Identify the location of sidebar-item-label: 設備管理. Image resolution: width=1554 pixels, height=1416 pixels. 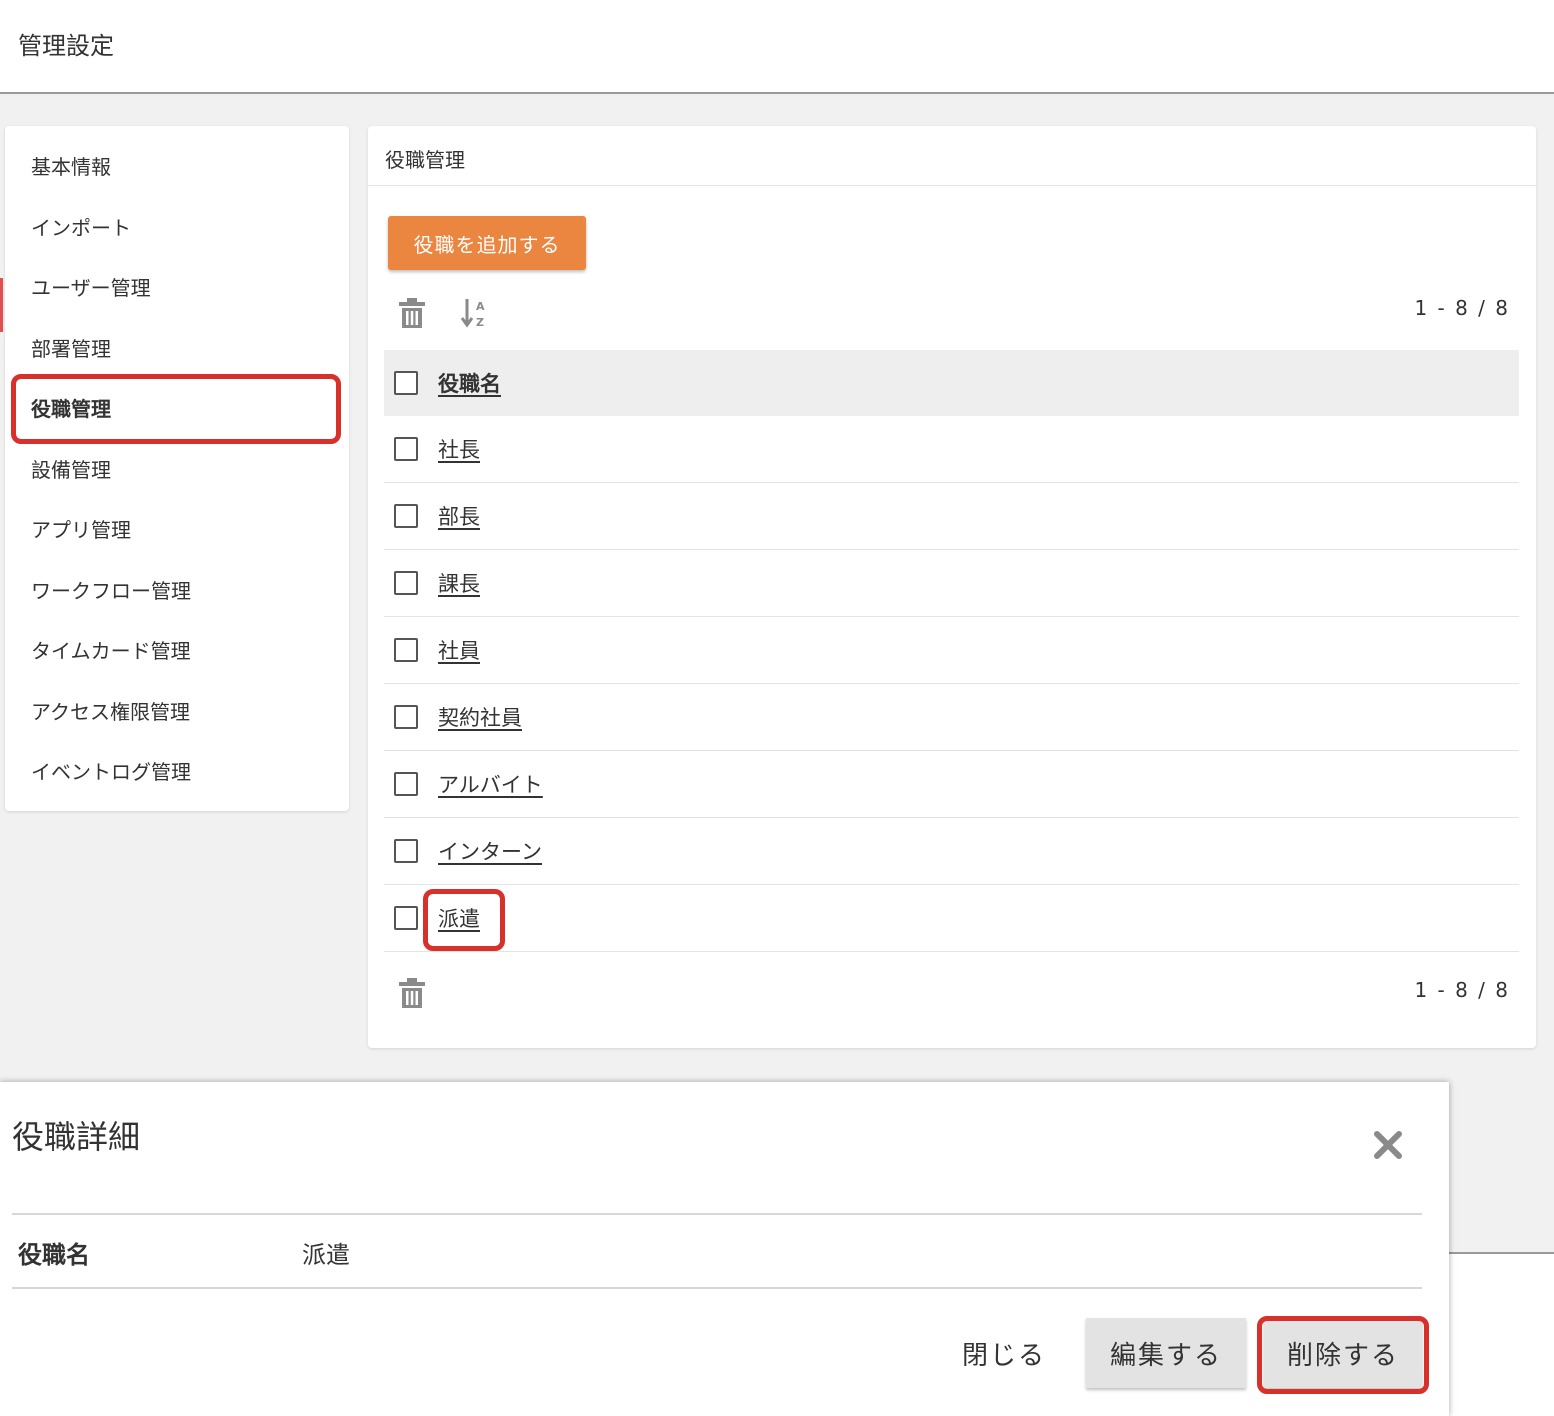
(71, 469).